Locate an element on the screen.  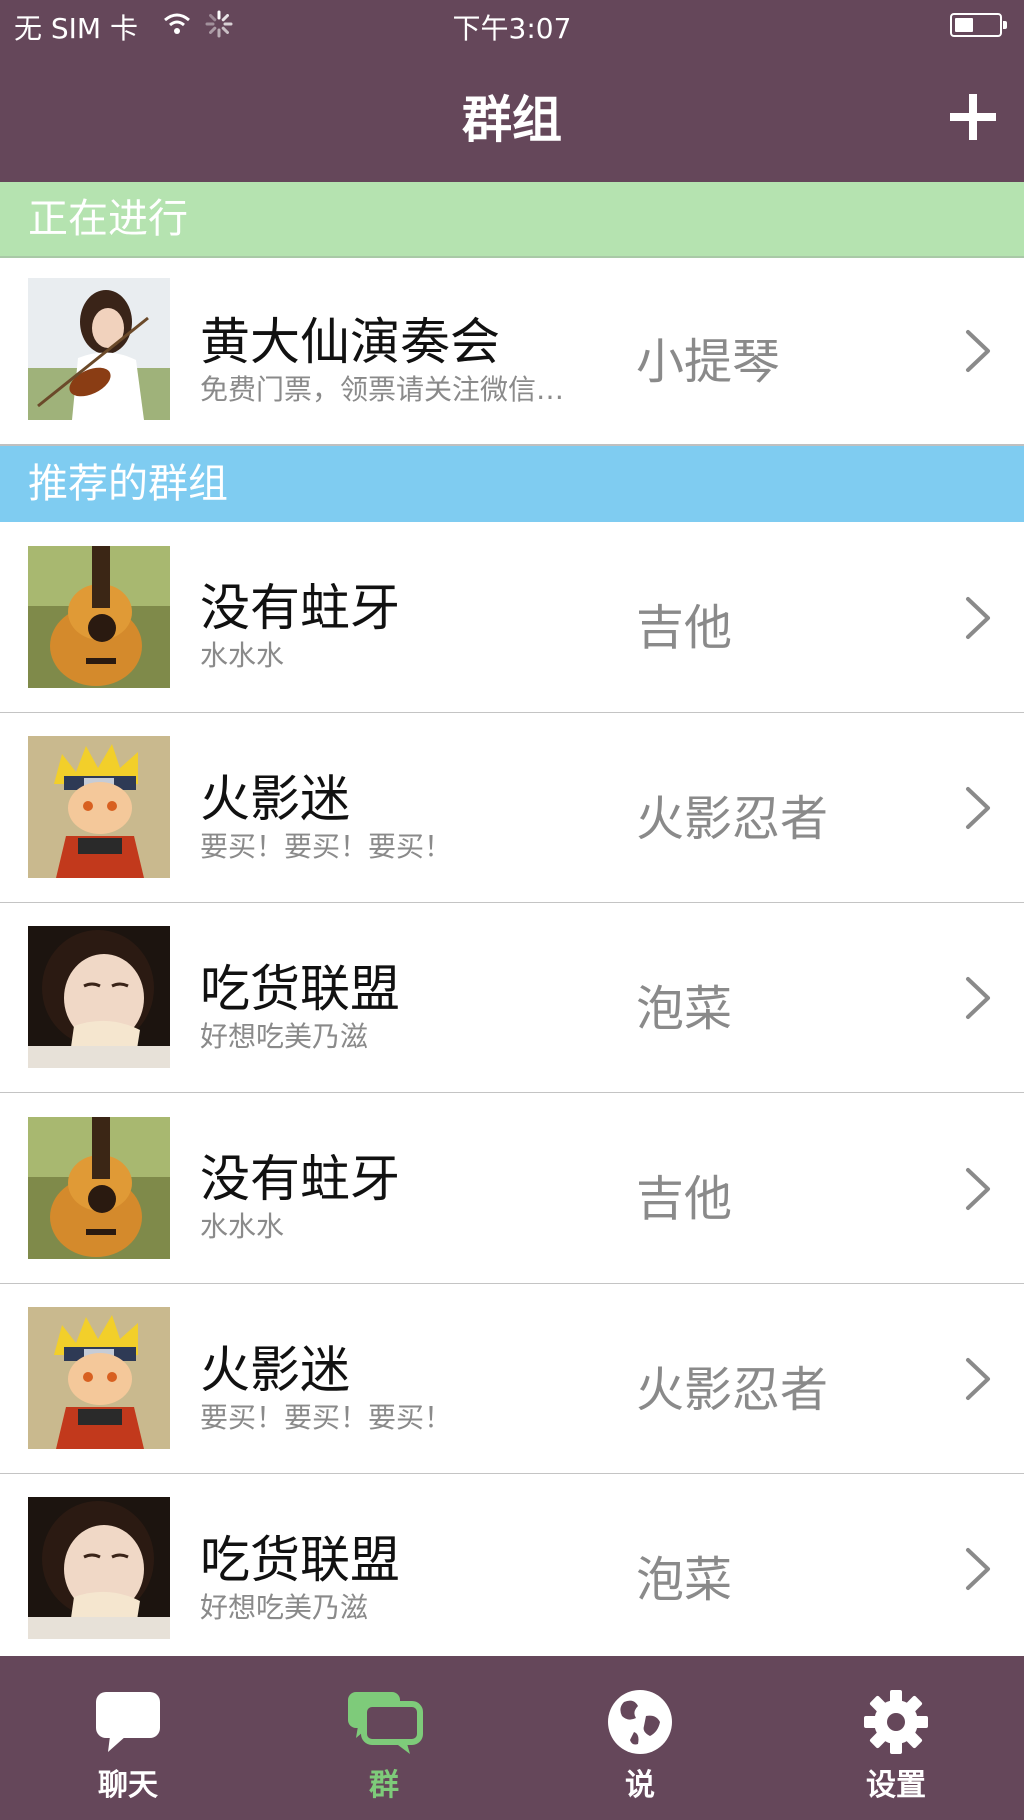
globe-icon is located at coordinates (640, 1722).